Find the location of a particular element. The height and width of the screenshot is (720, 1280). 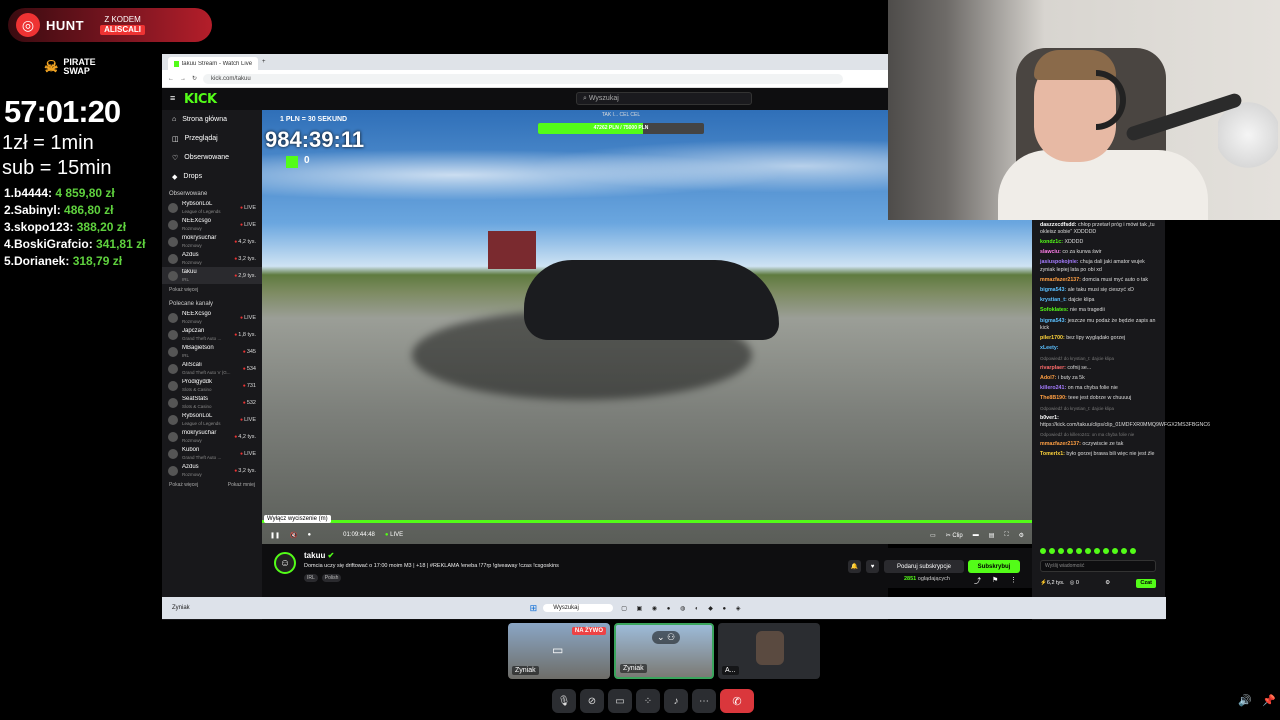

emote-bar is located at coordinates (1088, 551).